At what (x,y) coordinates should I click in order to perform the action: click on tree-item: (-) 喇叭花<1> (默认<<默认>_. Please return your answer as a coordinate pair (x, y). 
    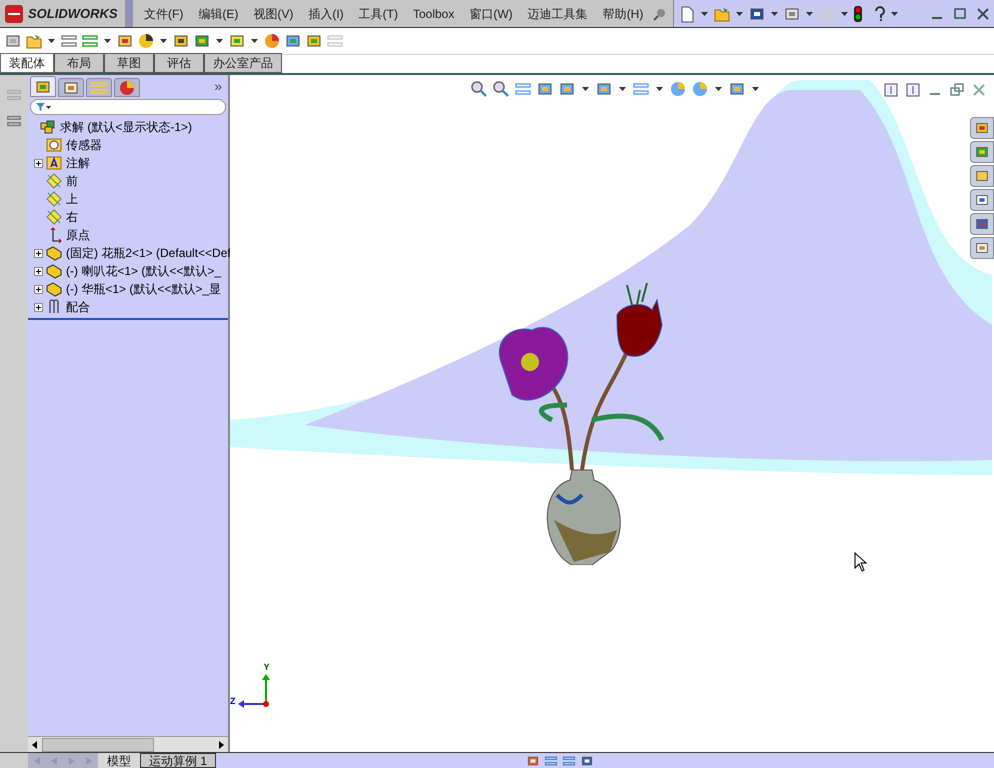
    Looking at the image, I should click on (144, 271).